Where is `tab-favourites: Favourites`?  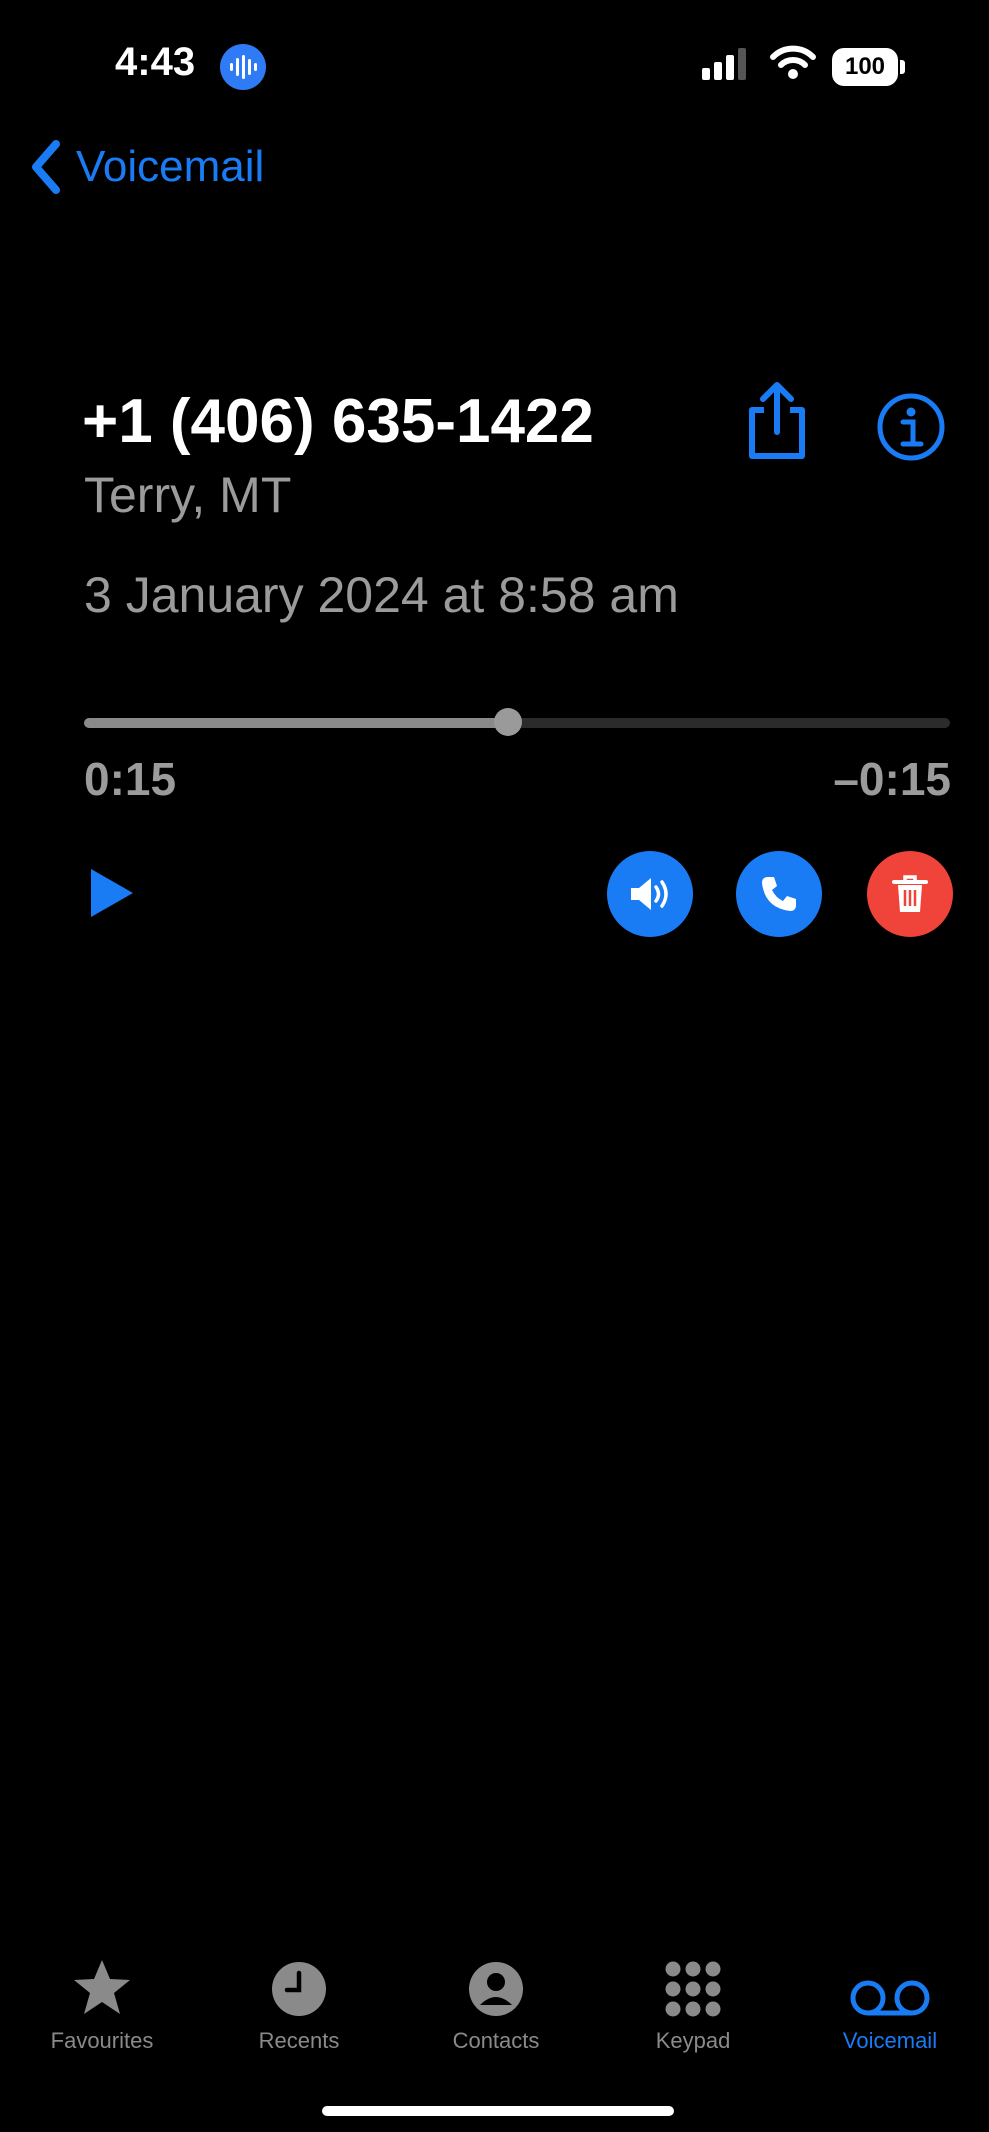
tab-favourites: Favourites is located at coordinates (102, 2003).